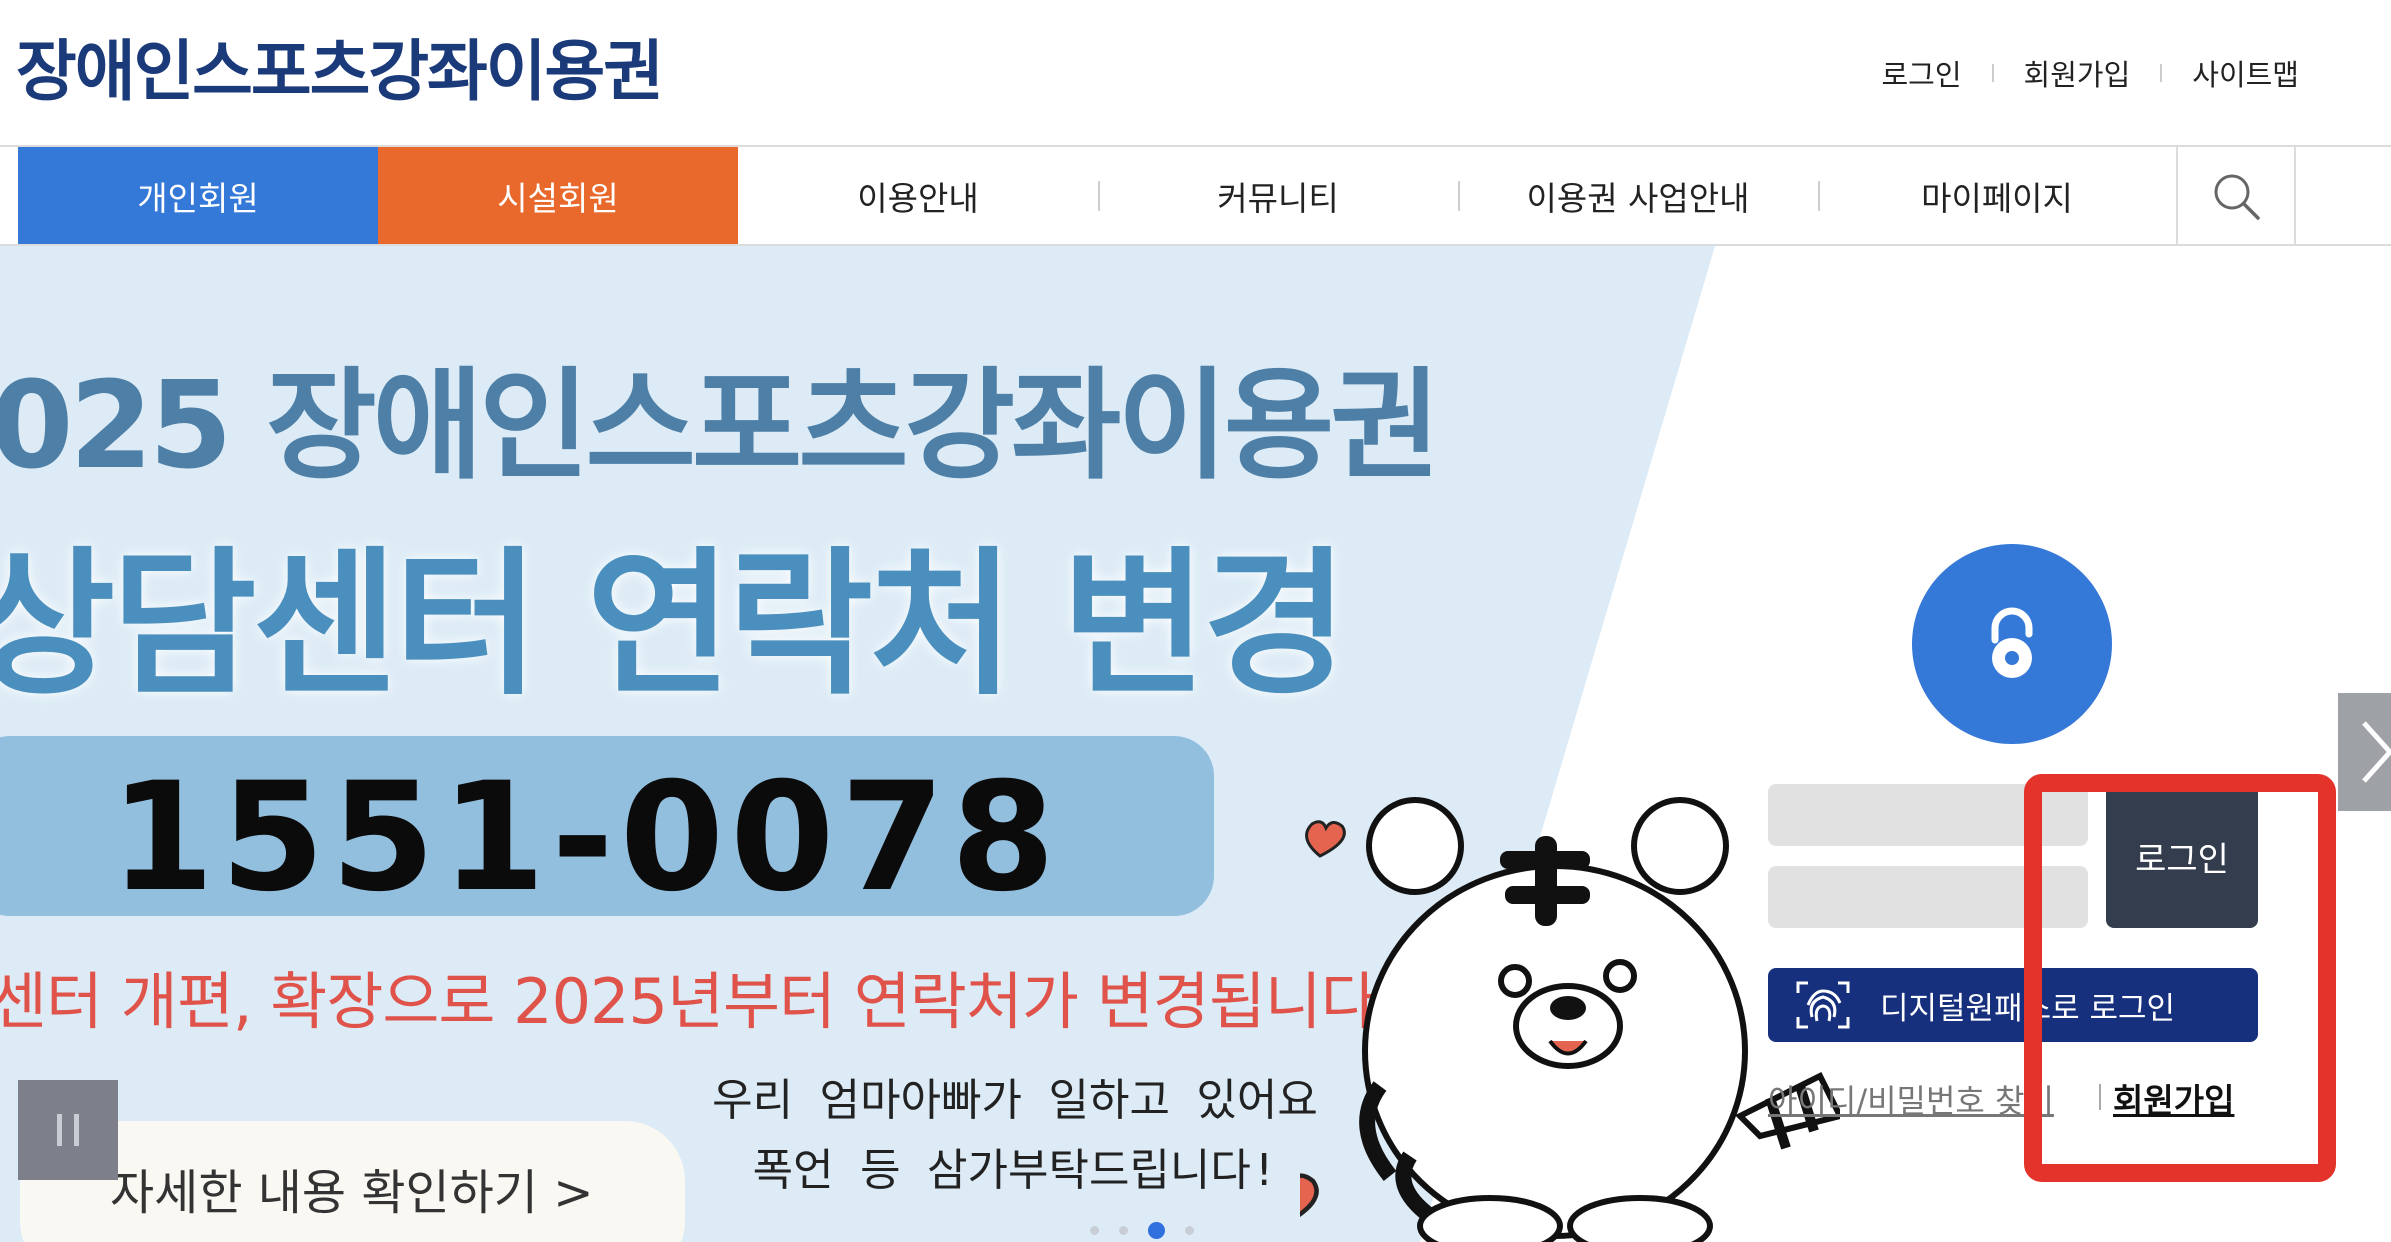  Describe the element at coordinates (2376, 752) in the screenshot. I see `chevron-right-icon` at that location.